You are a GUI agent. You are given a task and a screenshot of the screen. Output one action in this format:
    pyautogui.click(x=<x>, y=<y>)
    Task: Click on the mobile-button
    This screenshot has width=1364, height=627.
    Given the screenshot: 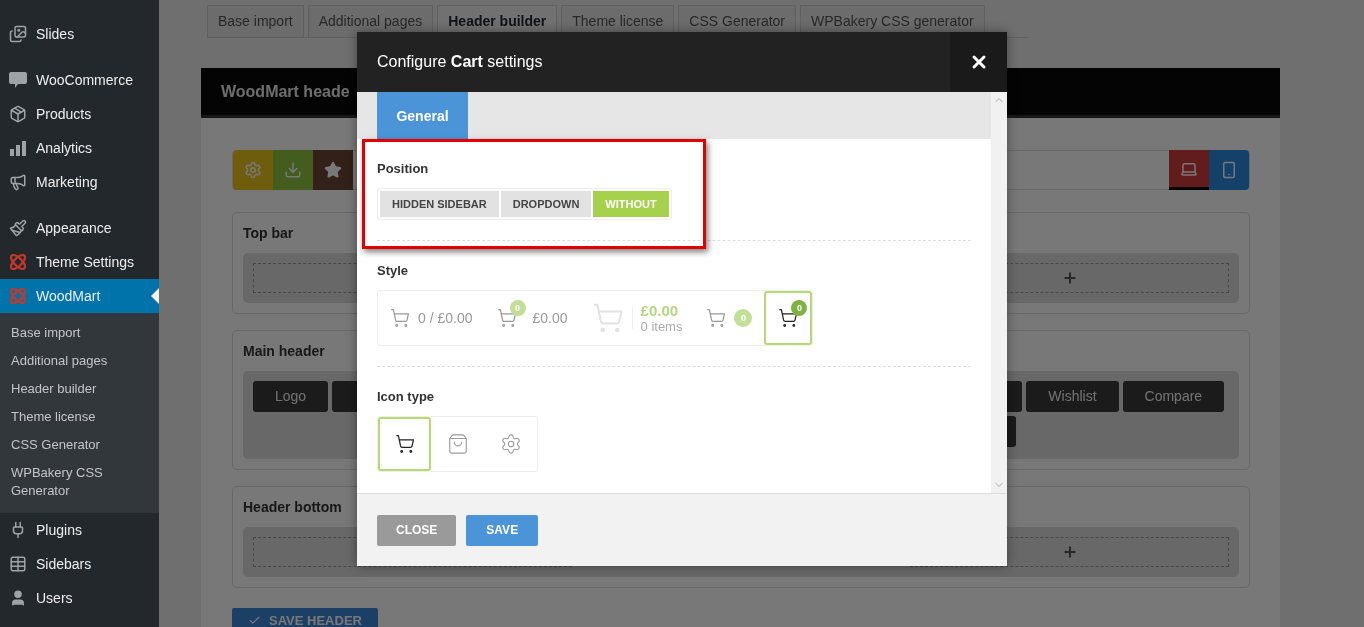 What is the action you would take?
    pyautogui.click(x=1229, y=170)
    